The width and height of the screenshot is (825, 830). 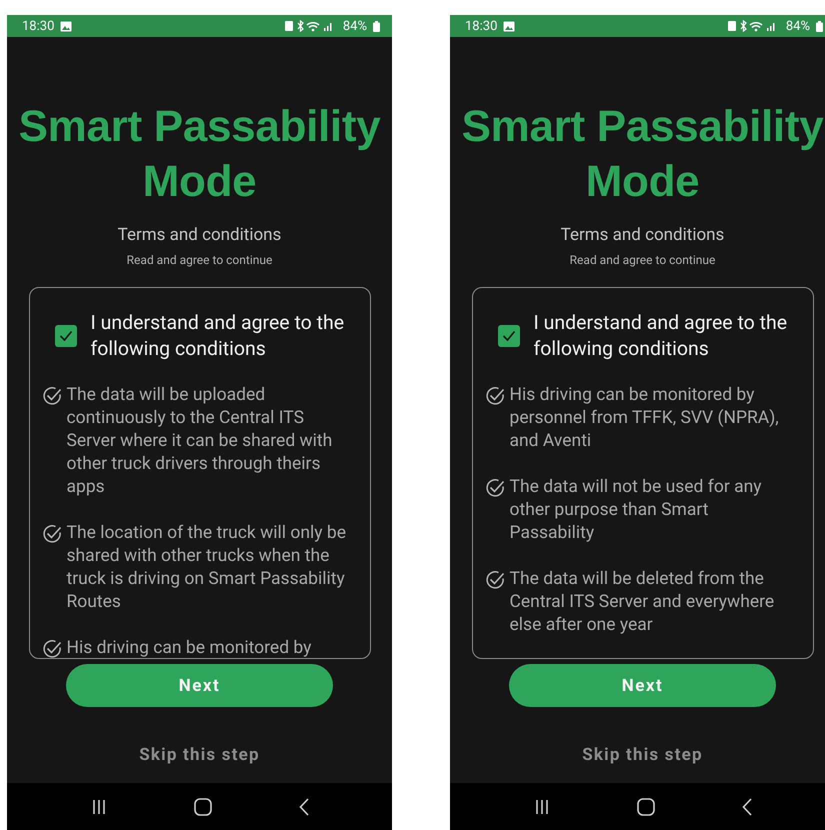 What do you see at coordinates (643, 602) in the screenshot?
I see `condition-text: The data will be deleted from the Central ITS Server and everywhere else after one year` at bounding box center [643, 602].